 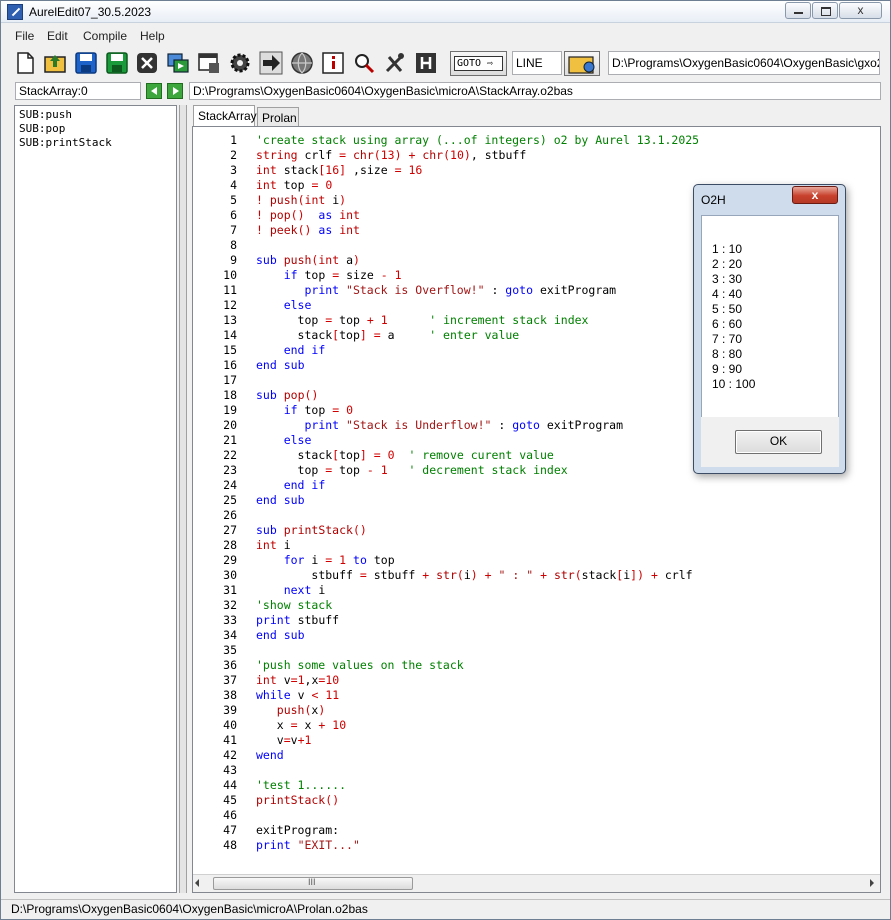 I want to click on info-icon, so click(x=333, y=63).